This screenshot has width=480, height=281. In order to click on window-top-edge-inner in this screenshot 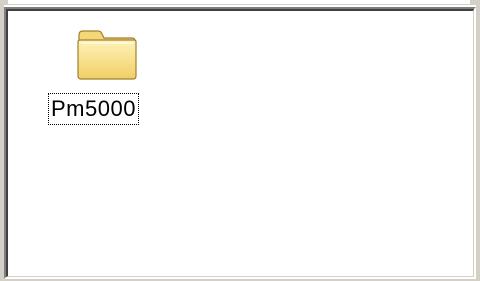, I will do `click(239, 2)`.